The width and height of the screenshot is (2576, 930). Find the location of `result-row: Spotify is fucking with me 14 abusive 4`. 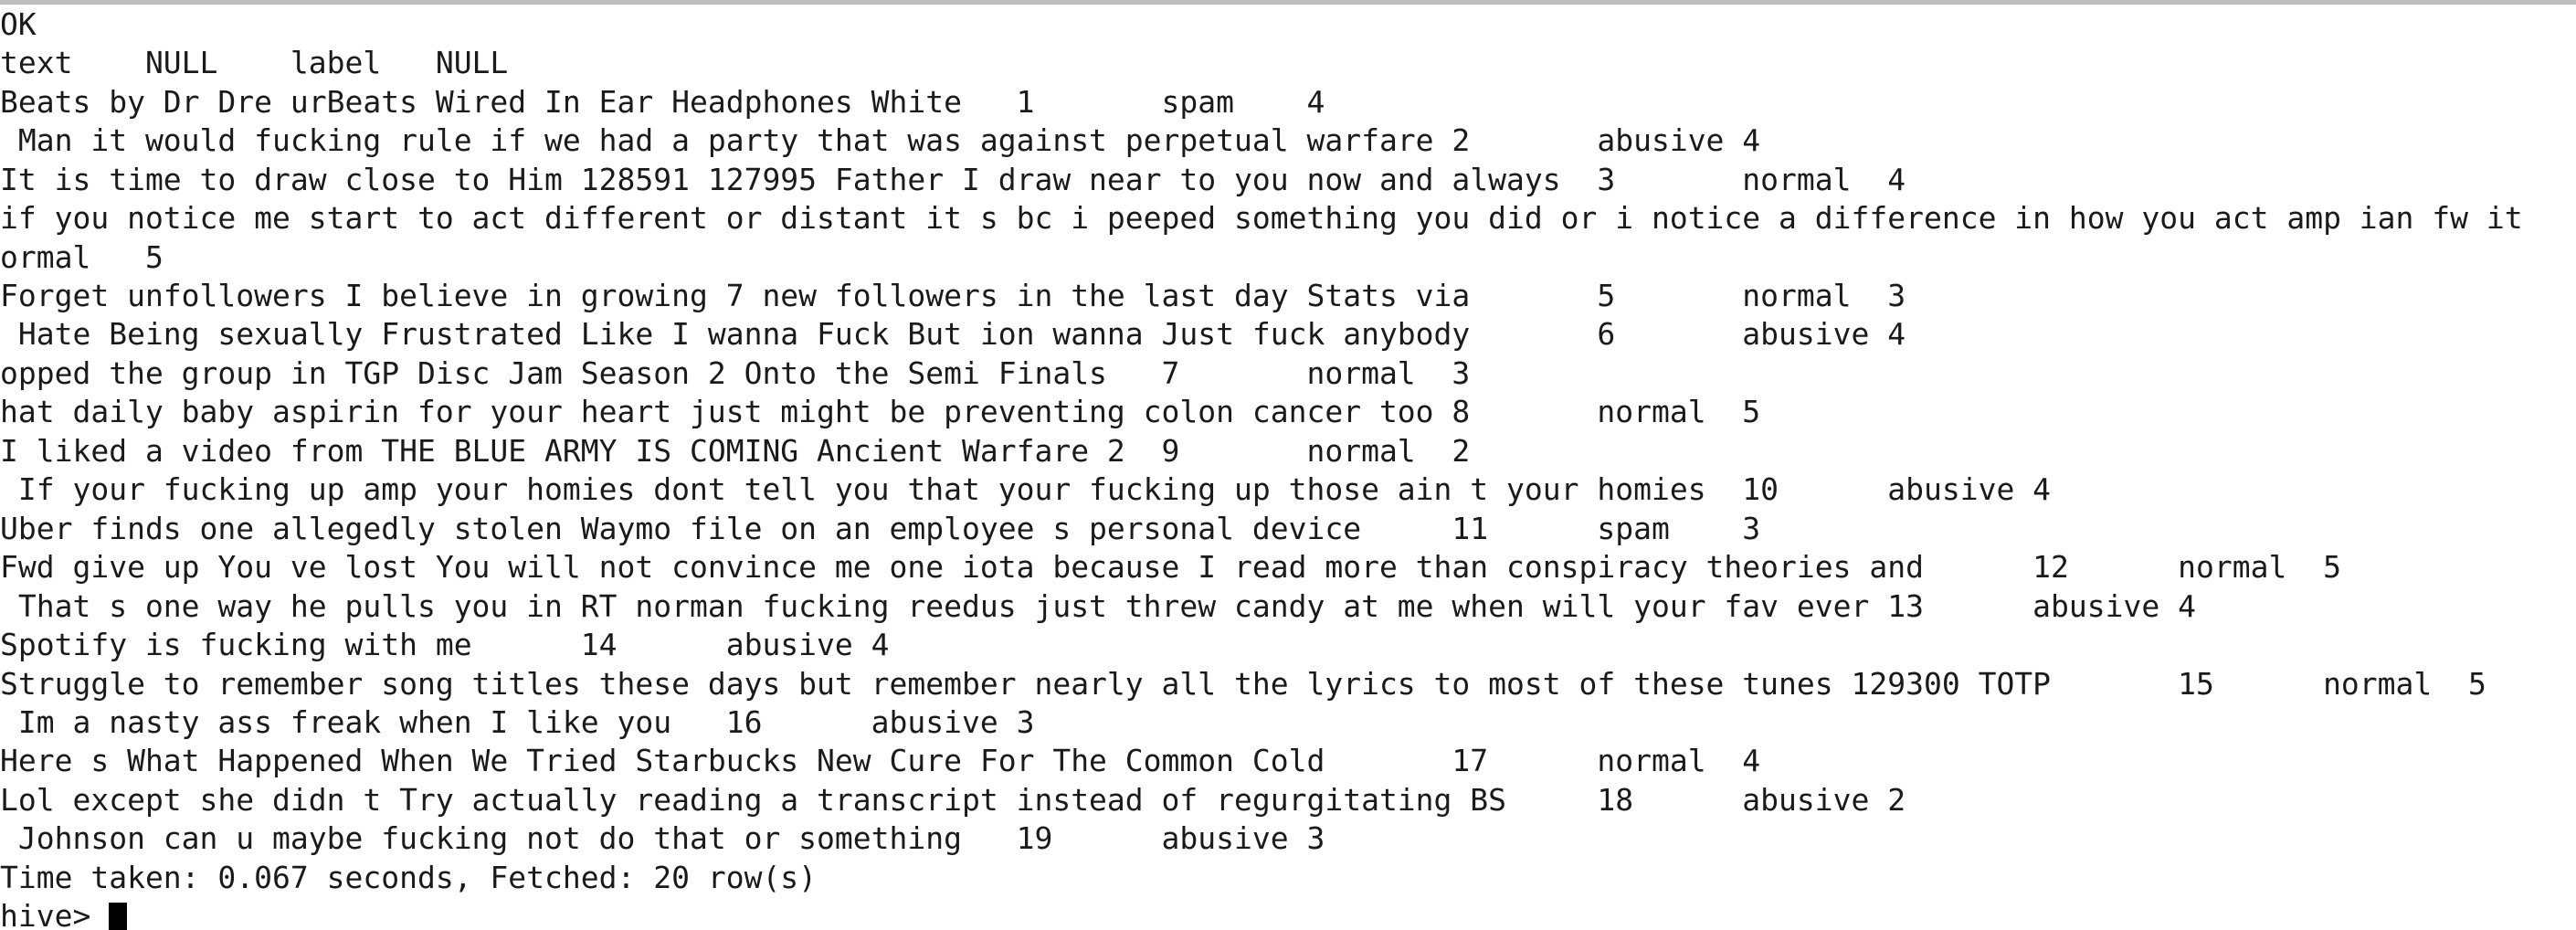

result-row: Spotify is fucking with me 14 abusive 4 is located at coordinates (445, 644).